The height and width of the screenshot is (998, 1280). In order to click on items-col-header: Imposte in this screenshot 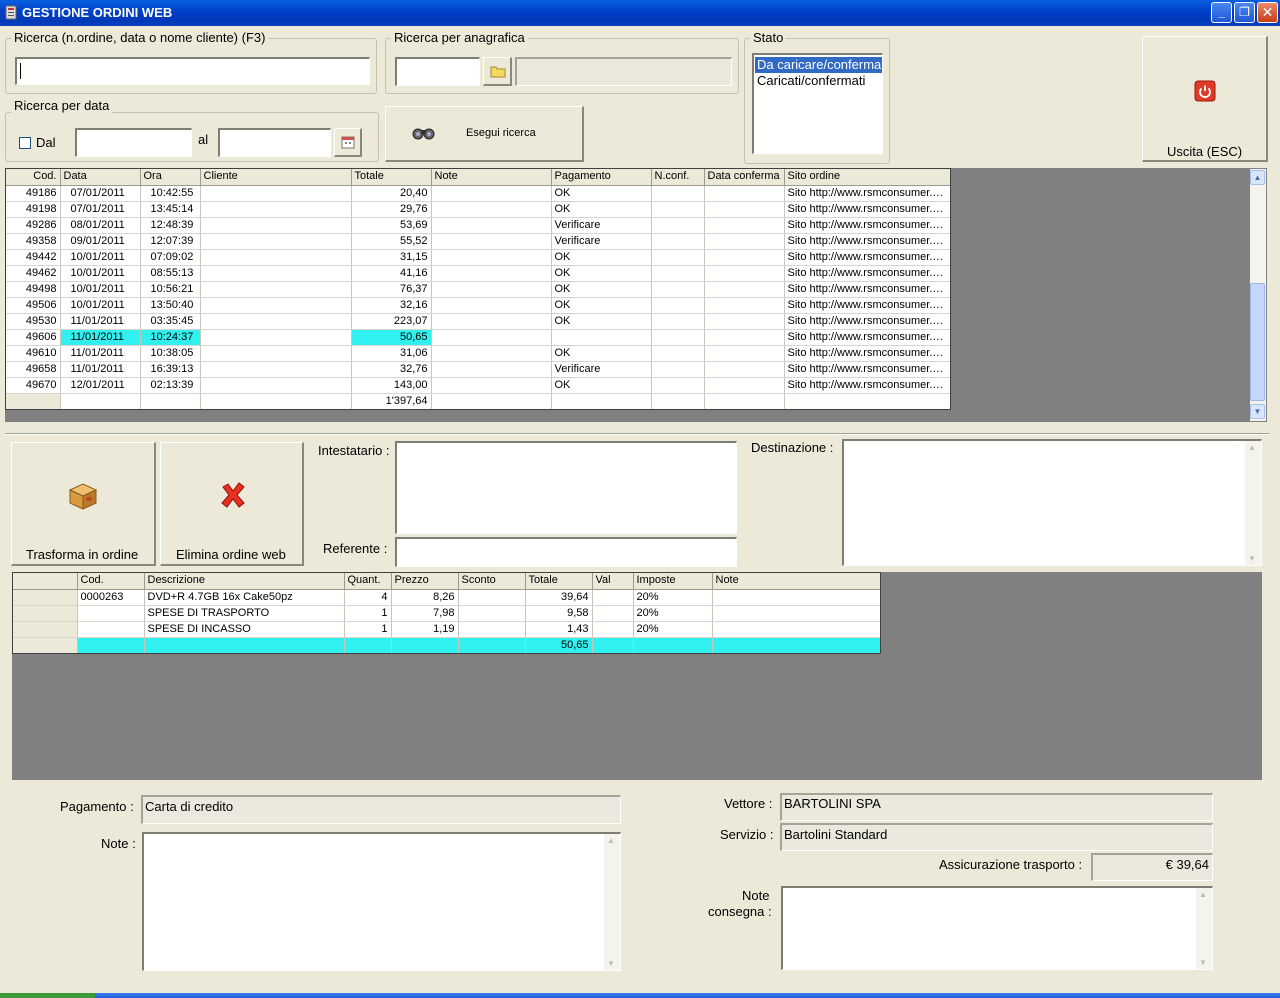, I will do `click(673, 581)`.